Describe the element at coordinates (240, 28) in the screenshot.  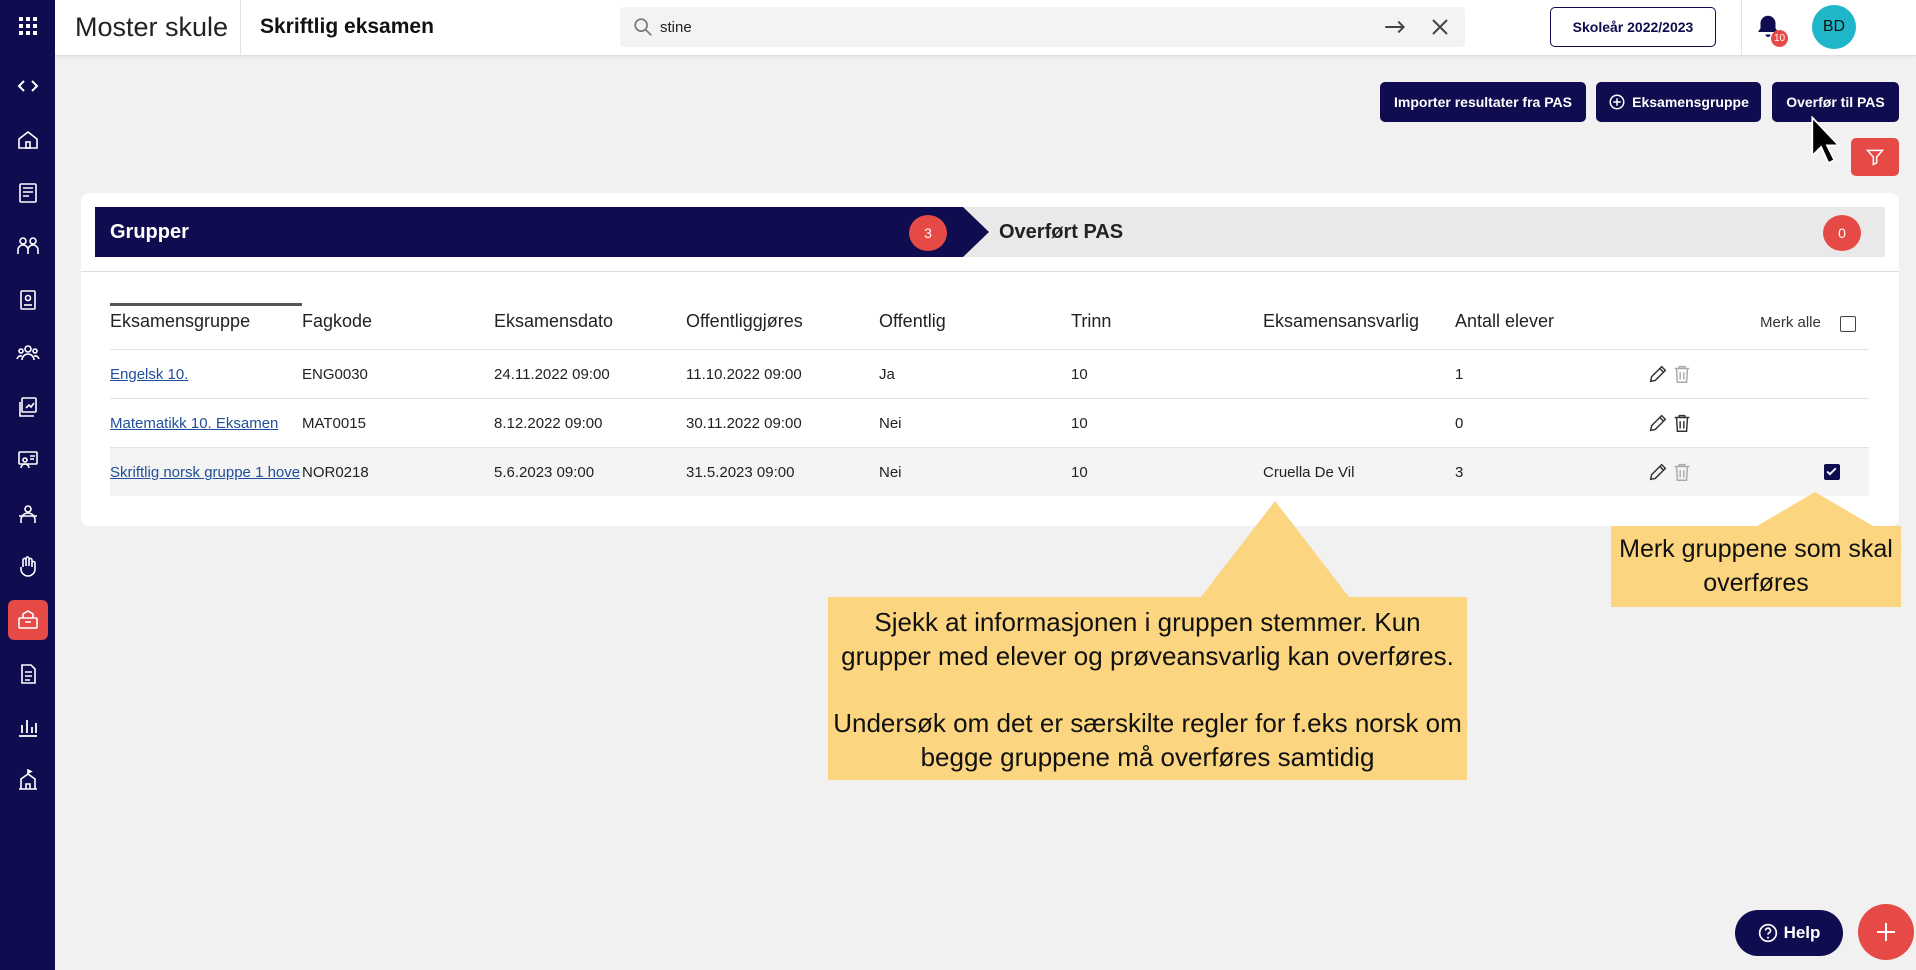
I see `header-divider` at that location.